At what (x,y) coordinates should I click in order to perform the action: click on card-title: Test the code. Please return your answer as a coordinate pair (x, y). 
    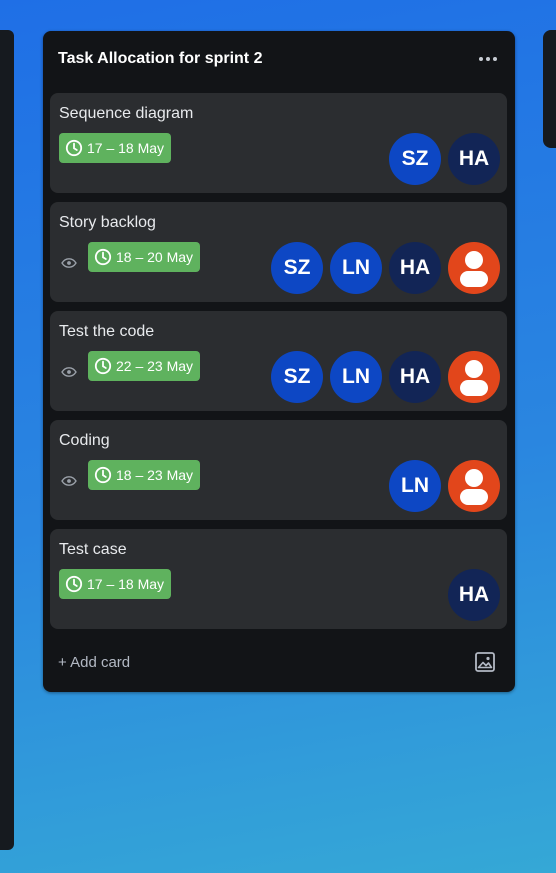
    Looking at the image, I should click on (107, 331).